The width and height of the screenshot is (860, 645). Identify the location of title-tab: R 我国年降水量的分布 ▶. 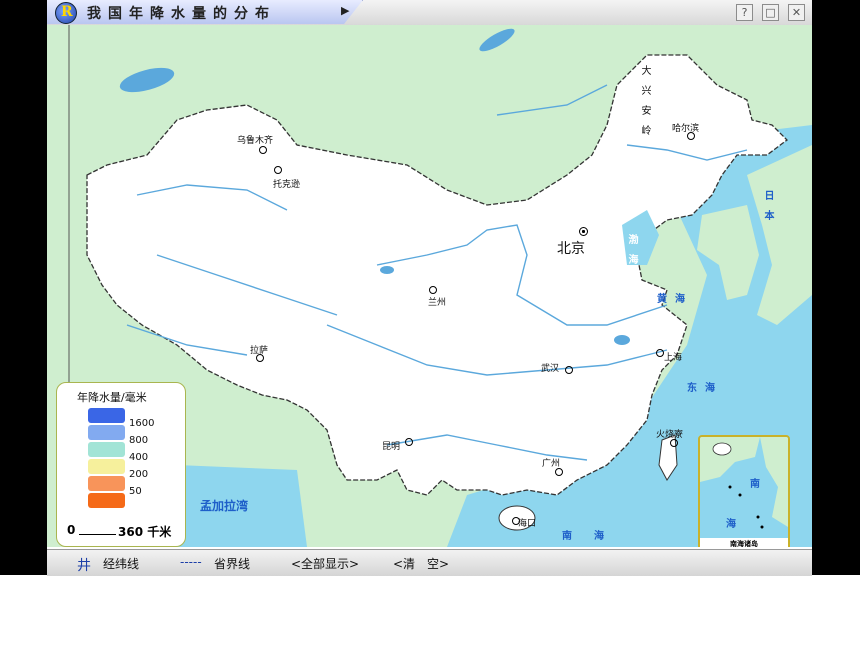
(205, 12).